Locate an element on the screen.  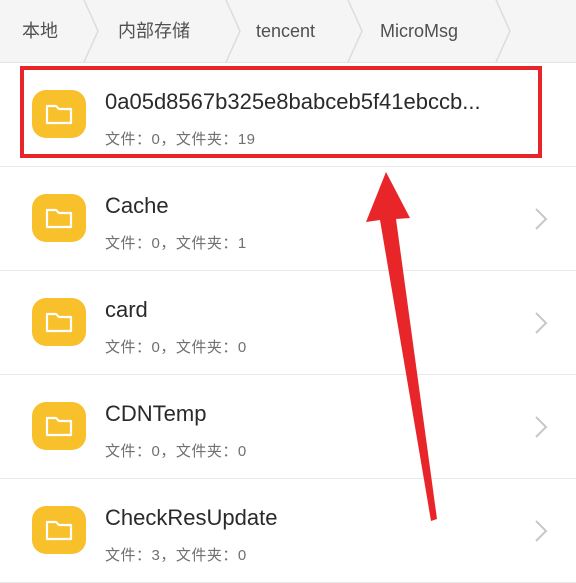
breadcrumb: 本地 内部存储 tencent MicroMsg is located at coordinates (288, 31).